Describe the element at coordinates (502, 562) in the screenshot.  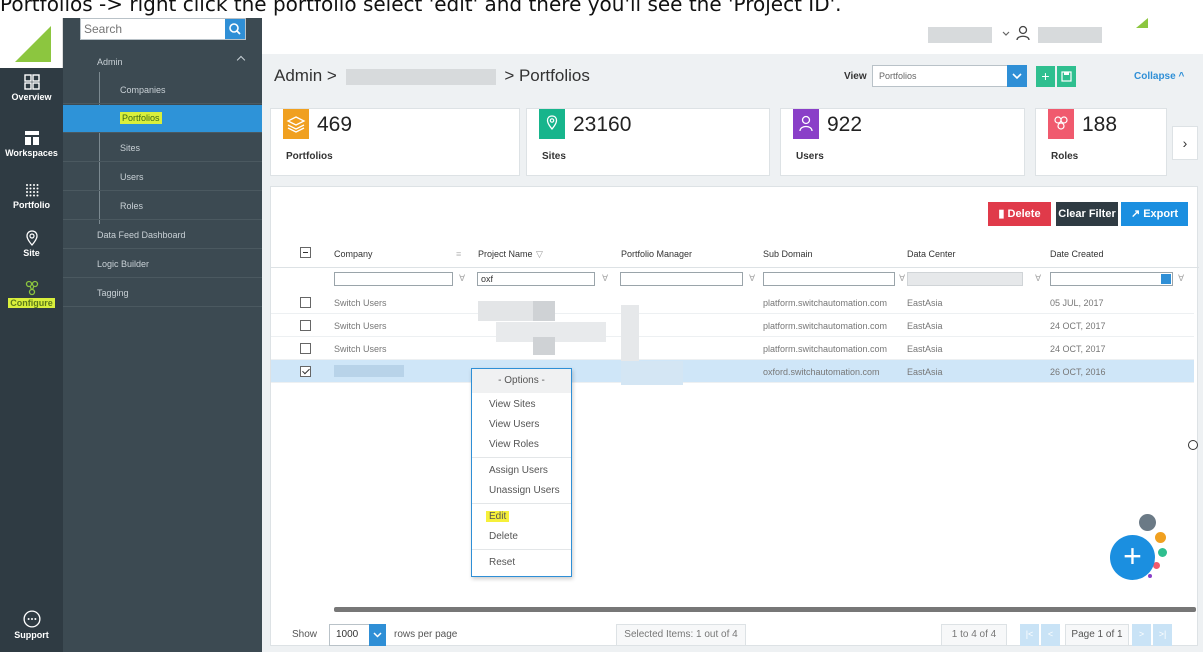
I see `menu-item-reset: Reset` at that location.